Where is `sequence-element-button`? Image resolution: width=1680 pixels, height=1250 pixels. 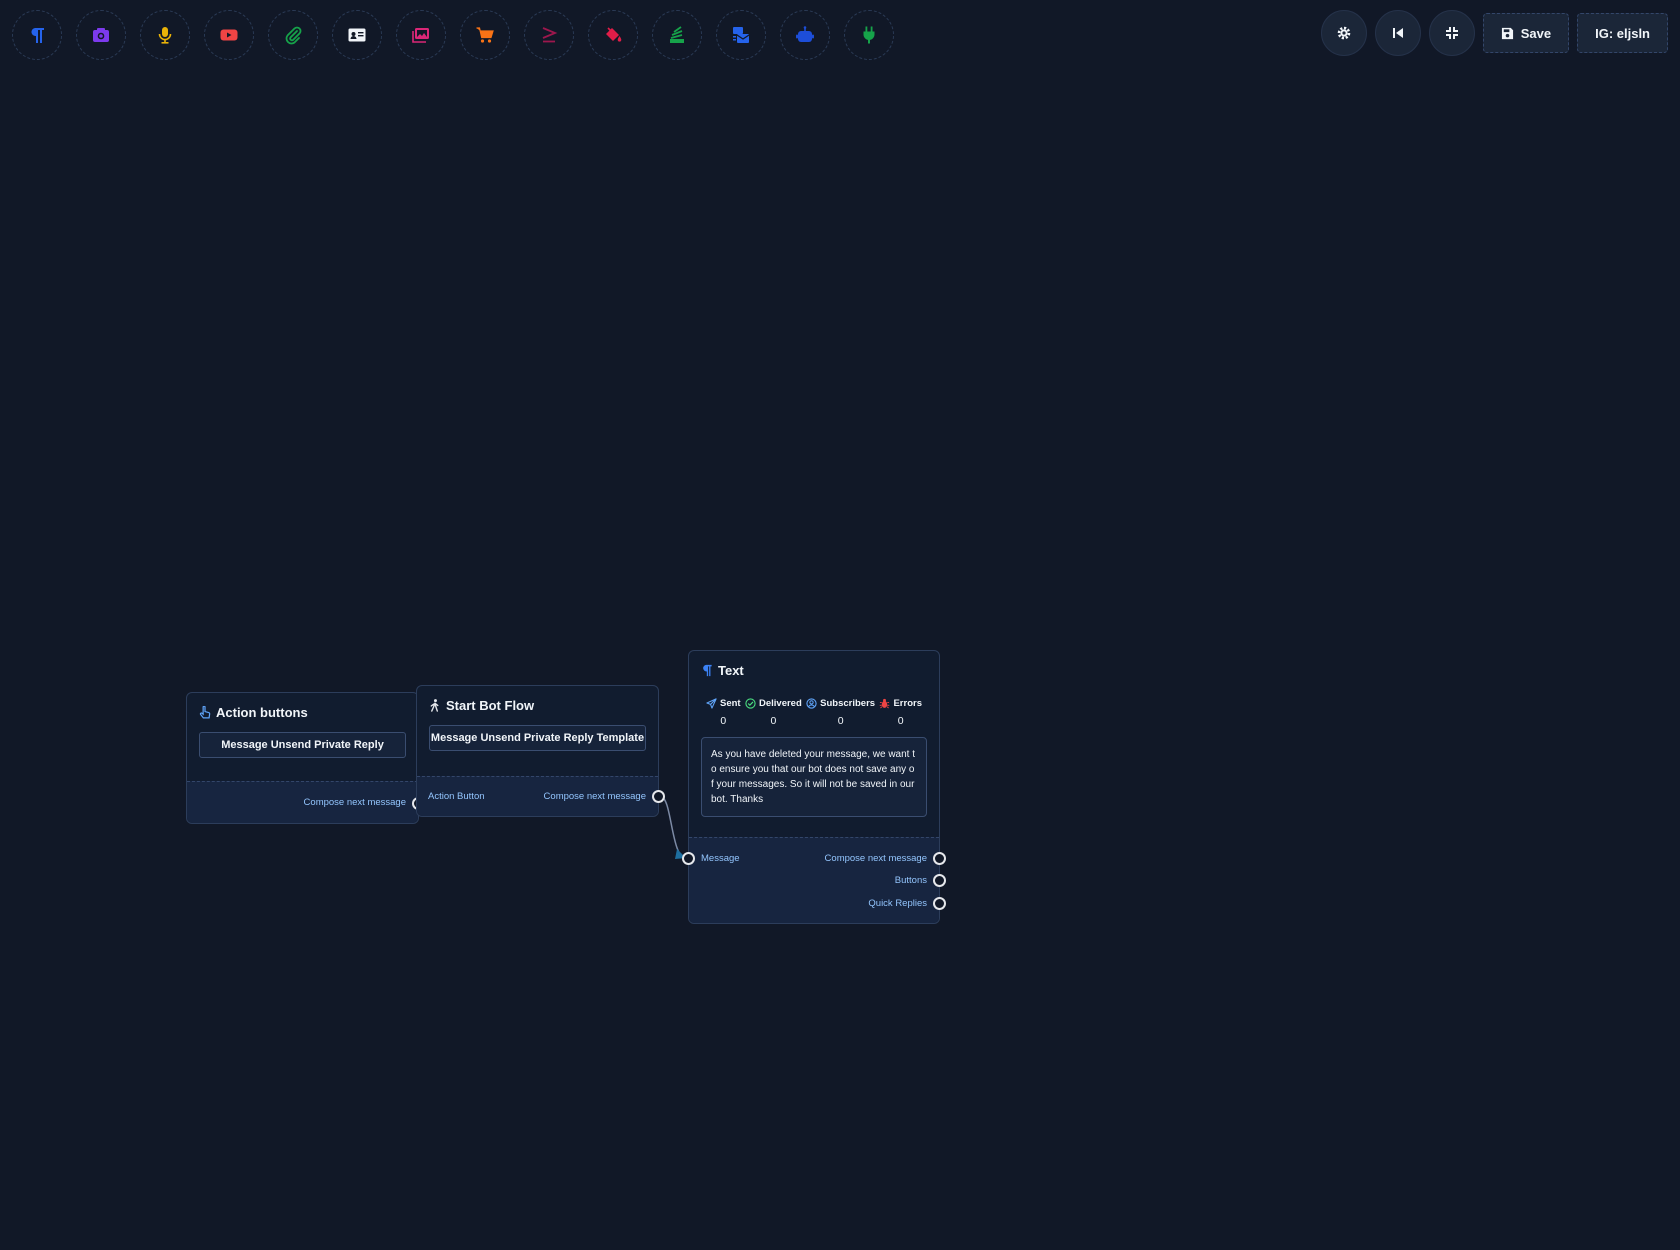 sequence-element-button is located at coordinates (677, 35).